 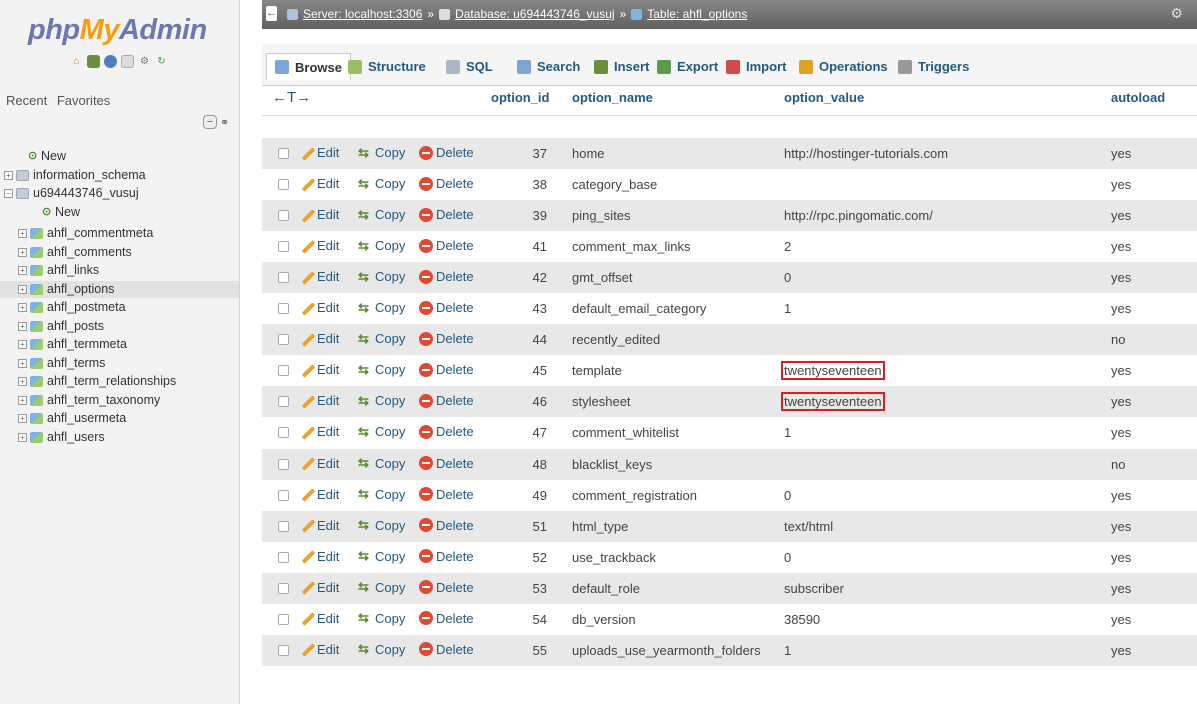 I want to click on tree-database-item: + information_schema, so click(x=119, y=175).